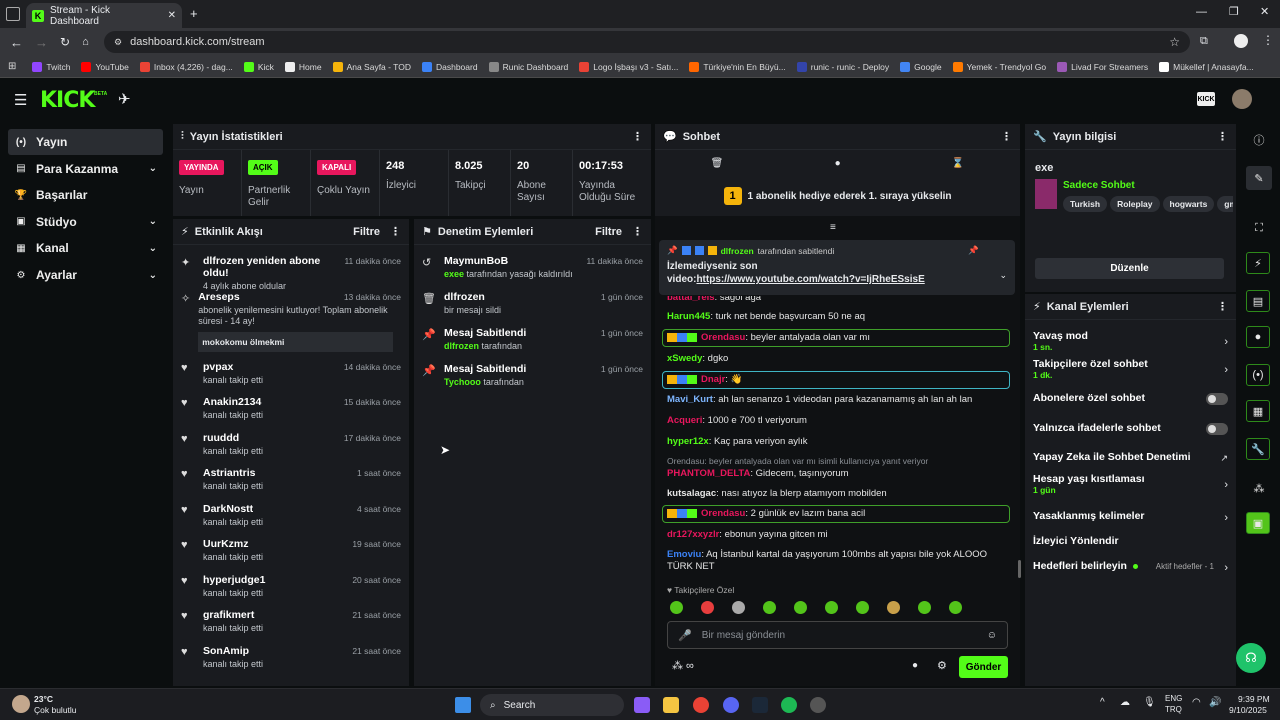 The image size is (1280, 720). Describe the element at coordinates (647, 42) in the screenshot. I see `url-bar: ⚙ dashboard.kick.com/stream ☆` at that location.